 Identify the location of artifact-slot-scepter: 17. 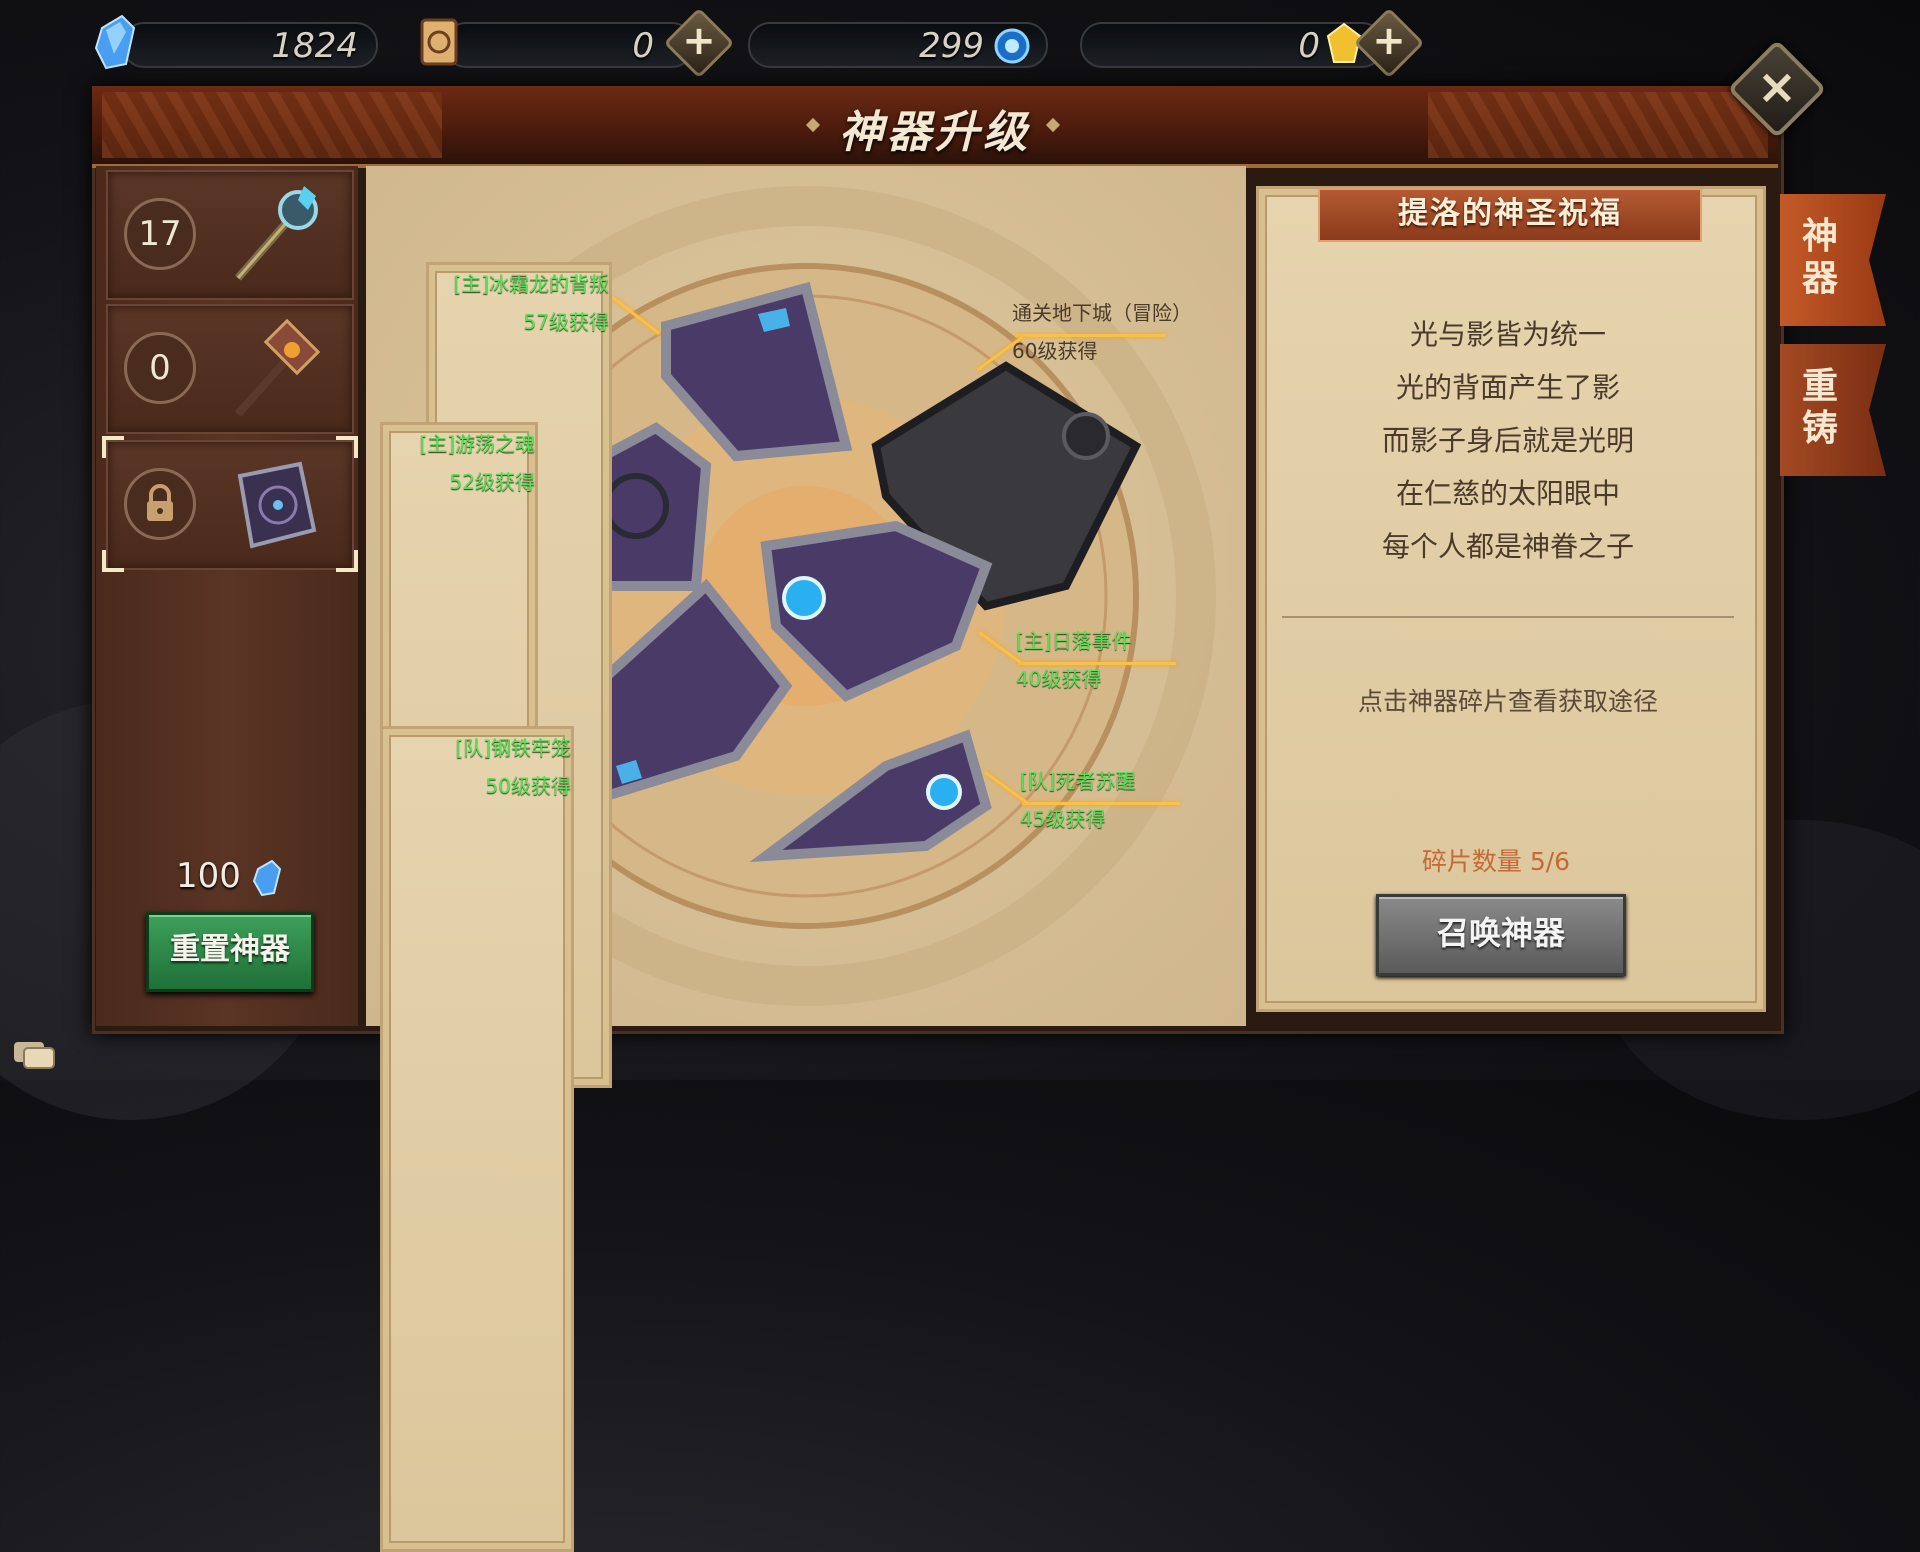
(230, 235).